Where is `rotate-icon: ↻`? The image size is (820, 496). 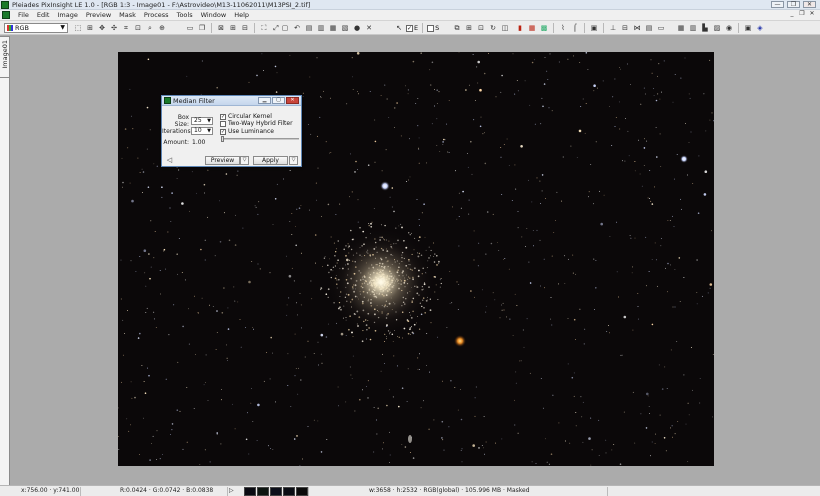
rotate-icon: ↻ is located at coordinates (493, 28).